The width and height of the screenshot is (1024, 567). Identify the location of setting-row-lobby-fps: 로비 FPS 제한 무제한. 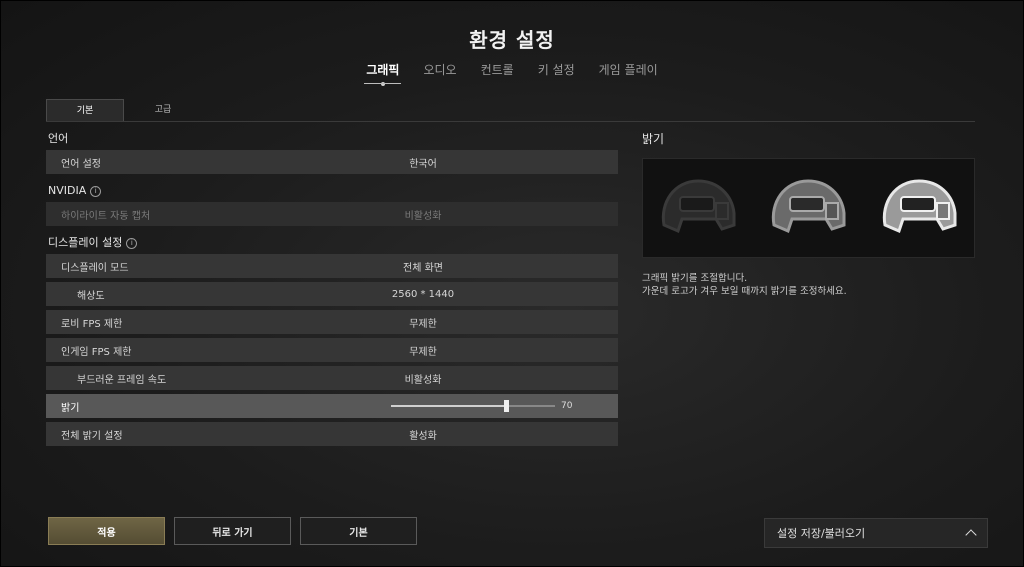
(332, 322).